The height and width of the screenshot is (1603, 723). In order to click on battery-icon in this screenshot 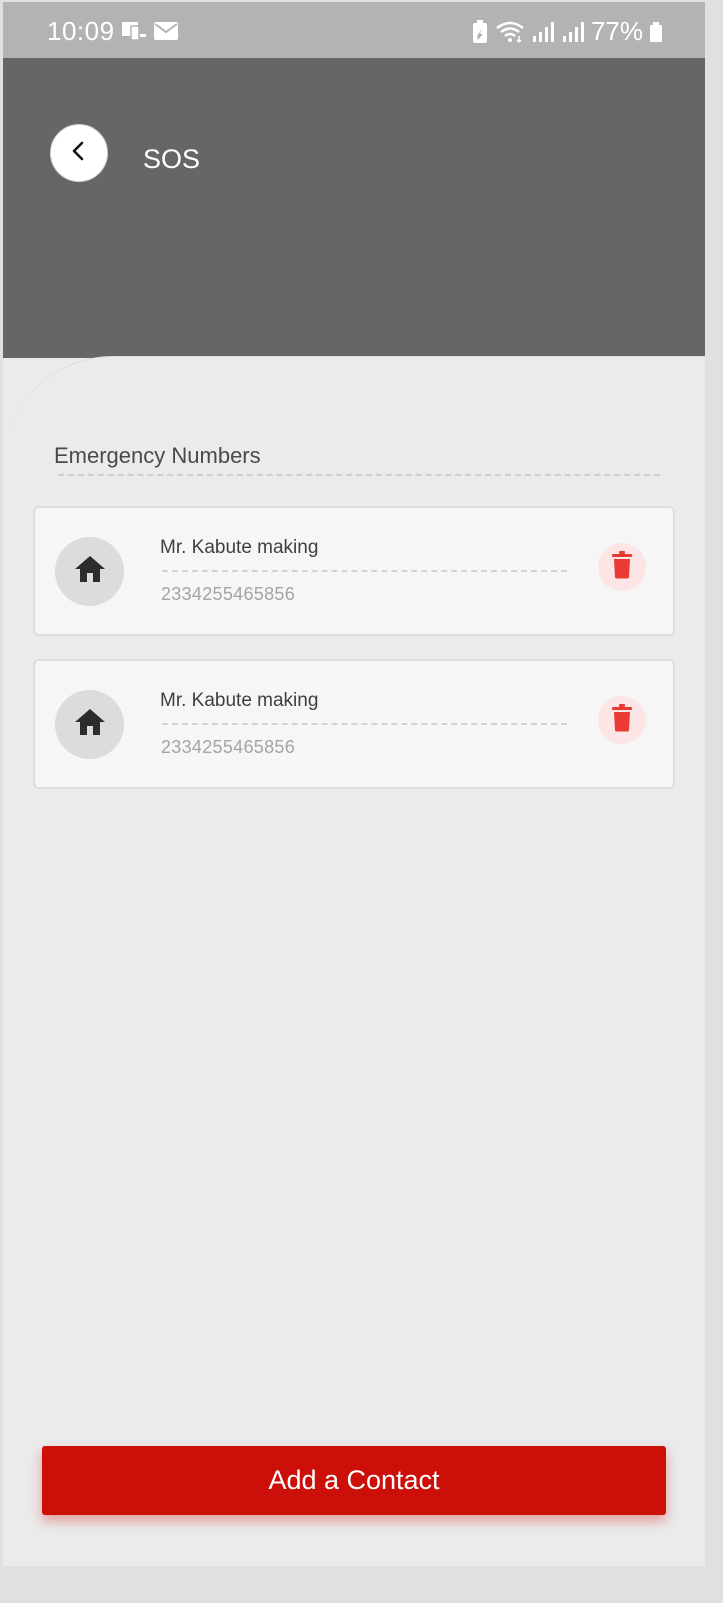, I will do `click(656, 32)`.